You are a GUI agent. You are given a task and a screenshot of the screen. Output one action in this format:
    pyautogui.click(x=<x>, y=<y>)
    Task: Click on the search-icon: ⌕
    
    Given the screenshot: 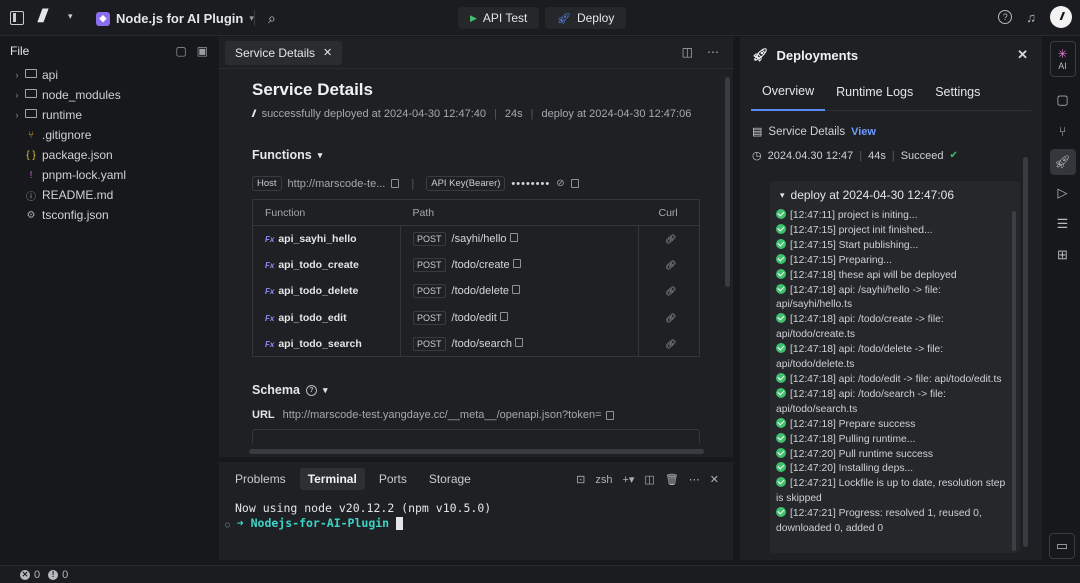 What is the action you would take?
    pyautogui.click(x=272, y=18)
    